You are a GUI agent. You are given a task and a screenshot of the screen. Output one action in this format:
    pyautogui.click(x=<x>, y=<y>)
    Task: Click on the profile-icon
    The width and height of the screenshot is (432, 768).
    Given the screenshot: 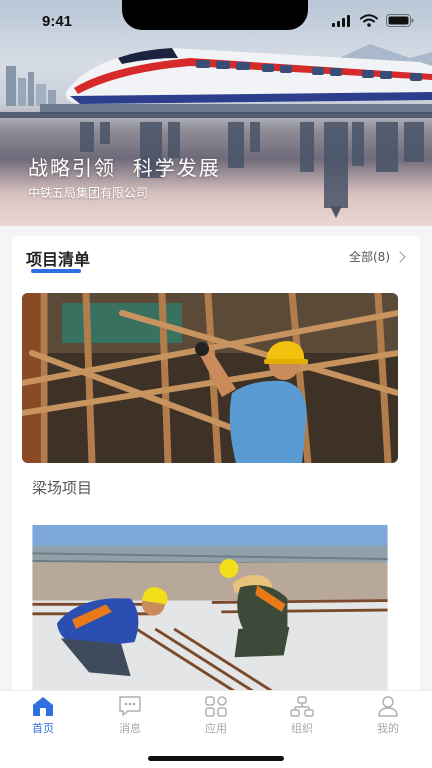 What is the action you would take?
    pyautogui.click(x=388, y=706)
    